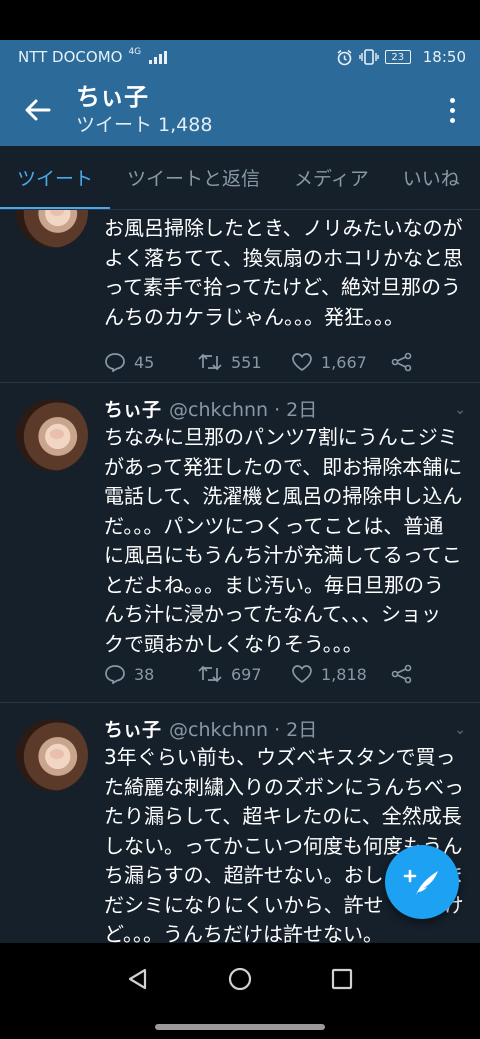 The image size is (480, 1039). I want to click on reply-button: 45, so click(150, 362).